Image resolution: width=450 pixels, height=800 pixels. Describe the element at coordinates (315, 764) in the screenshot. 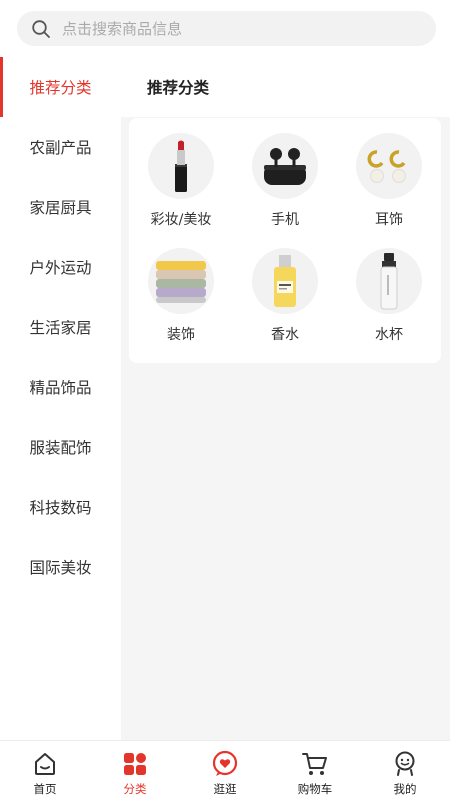

I see `cart-icon` at that location.